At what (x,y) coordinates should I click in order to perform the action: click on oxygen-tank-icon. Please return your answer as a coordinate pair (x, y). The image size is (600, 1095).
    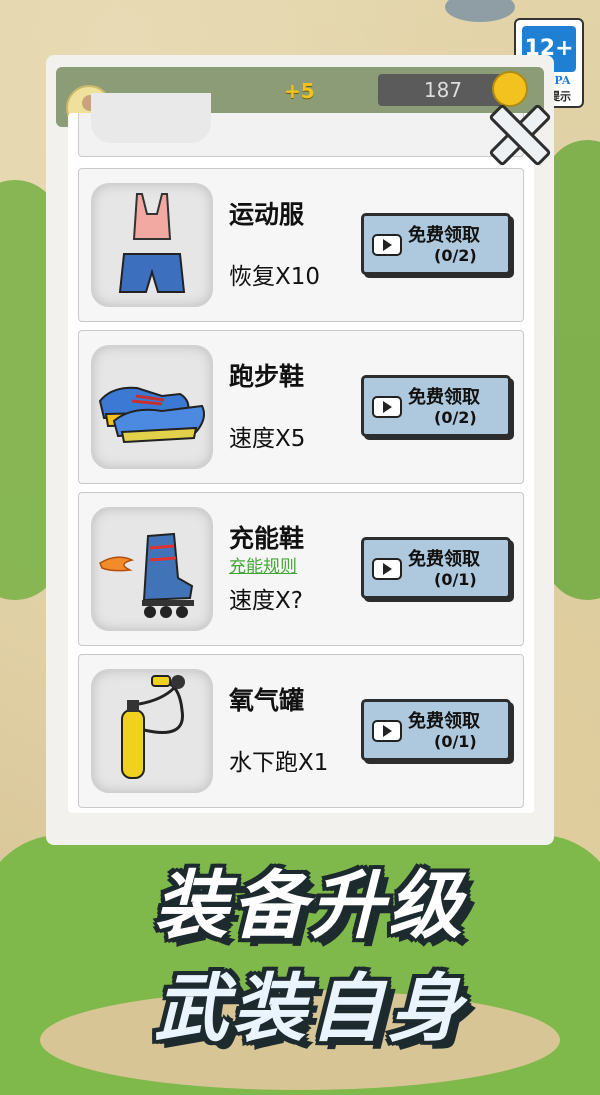
    Looking at the image, I should click on (152, 731).